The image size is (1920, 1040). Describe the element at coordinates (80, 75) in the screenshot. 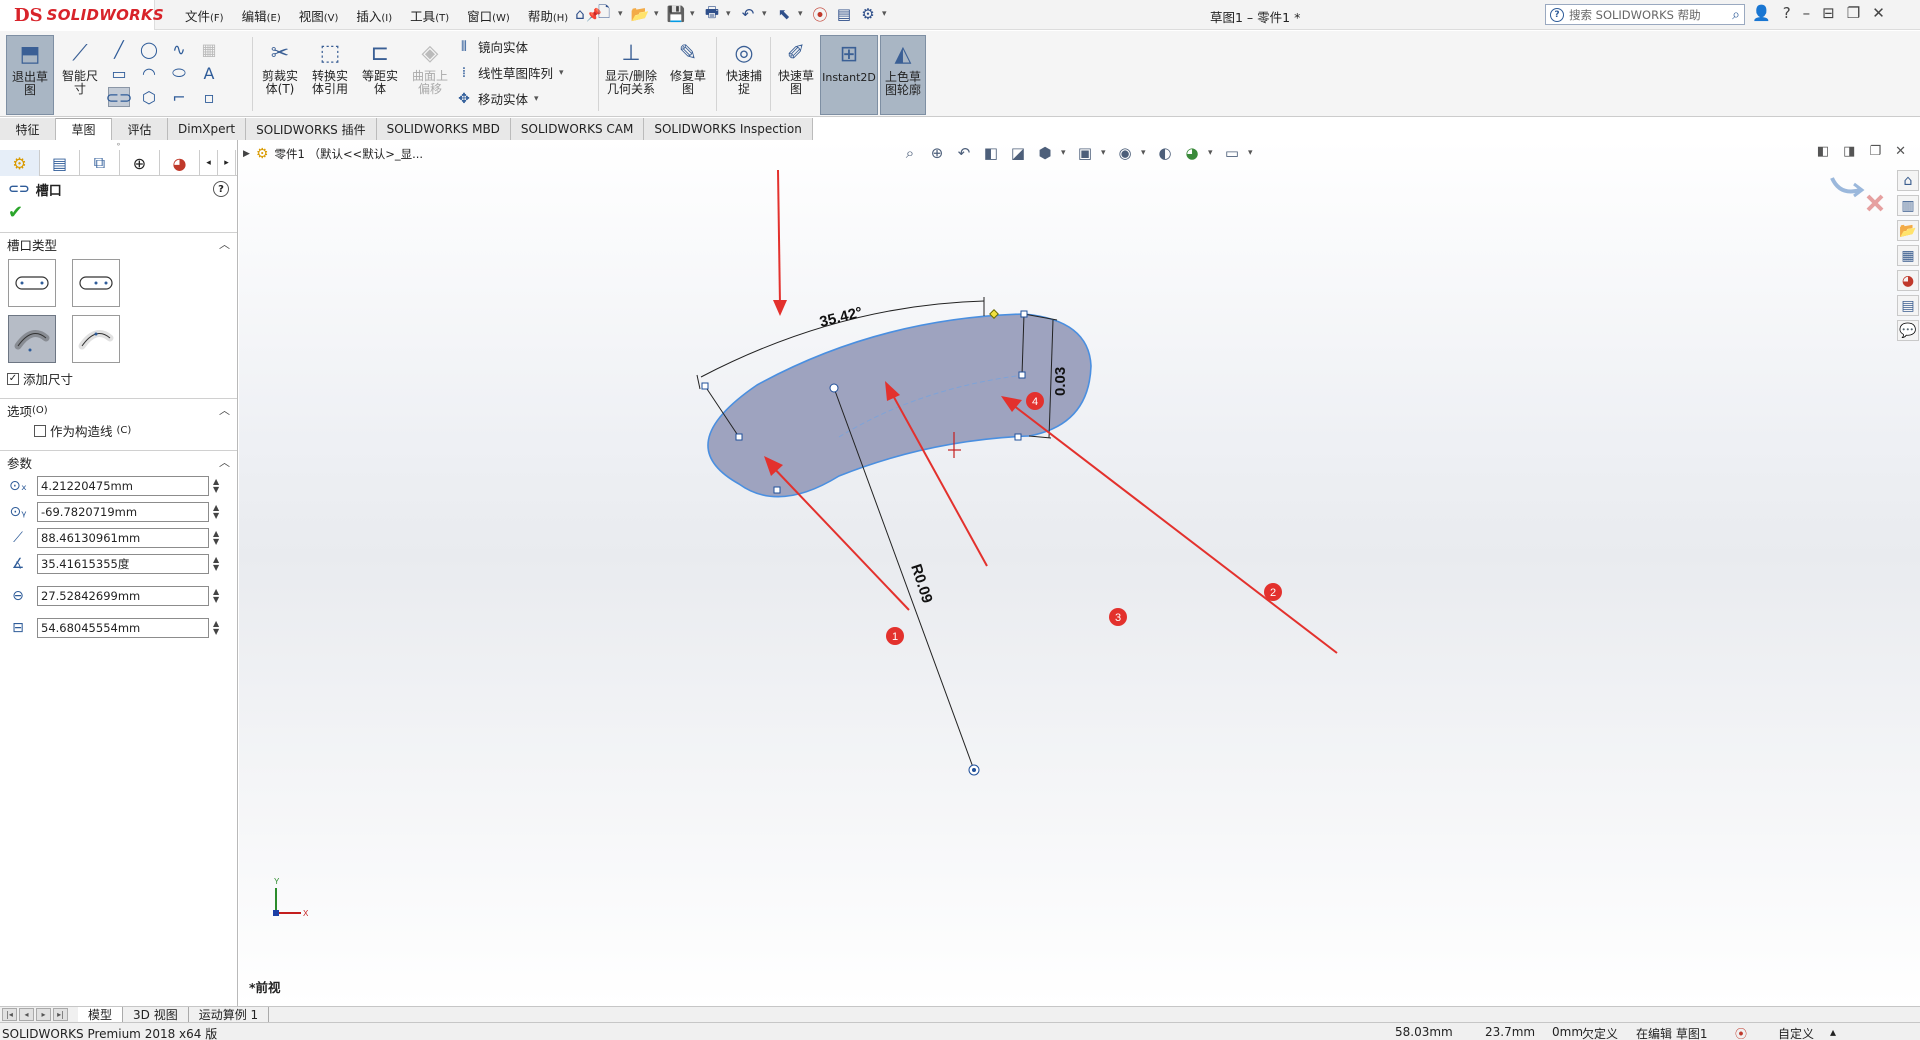

I see `smart-dimension-button: ⟋ 智能尺寸` at that location.